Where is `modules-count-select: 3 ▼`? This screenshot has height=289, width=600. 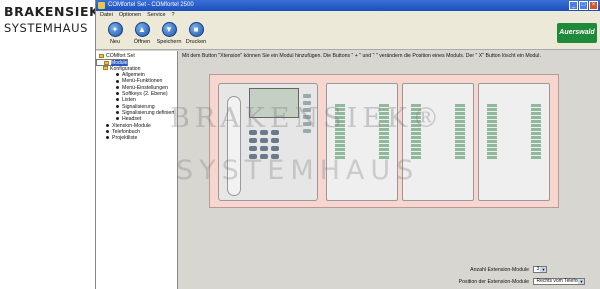
modules-count-select: 3 ▼ is located at coordinates (540, 269).